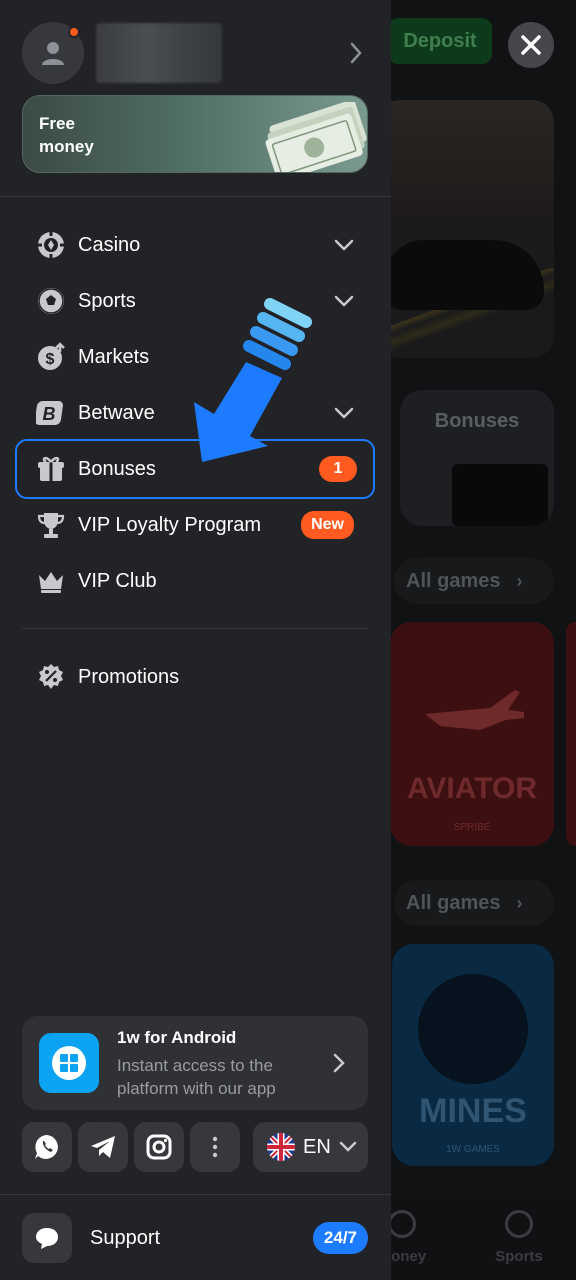  What do you see at coordinates (107, 300) in the screenshot?
I see `menu-item-label: Sports` at bounding box center [107, 300].